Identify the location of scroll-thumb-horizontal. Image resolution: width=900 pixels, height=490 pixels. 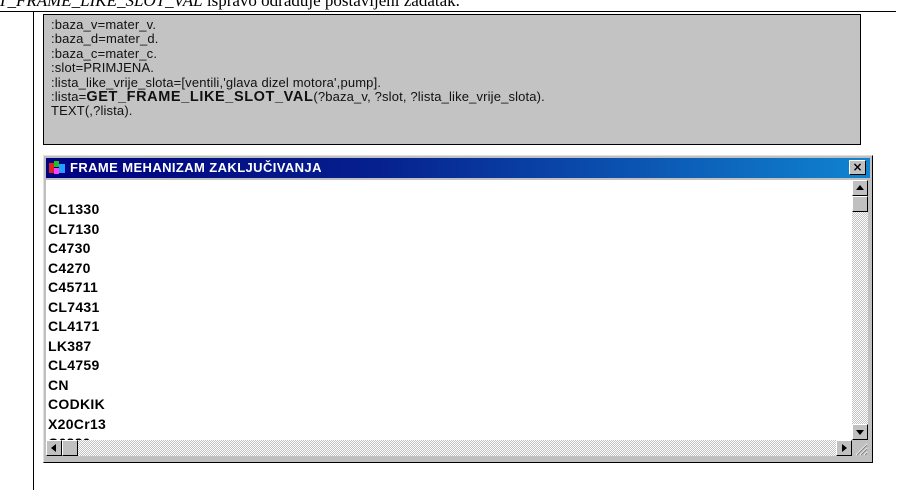
(70, 448).